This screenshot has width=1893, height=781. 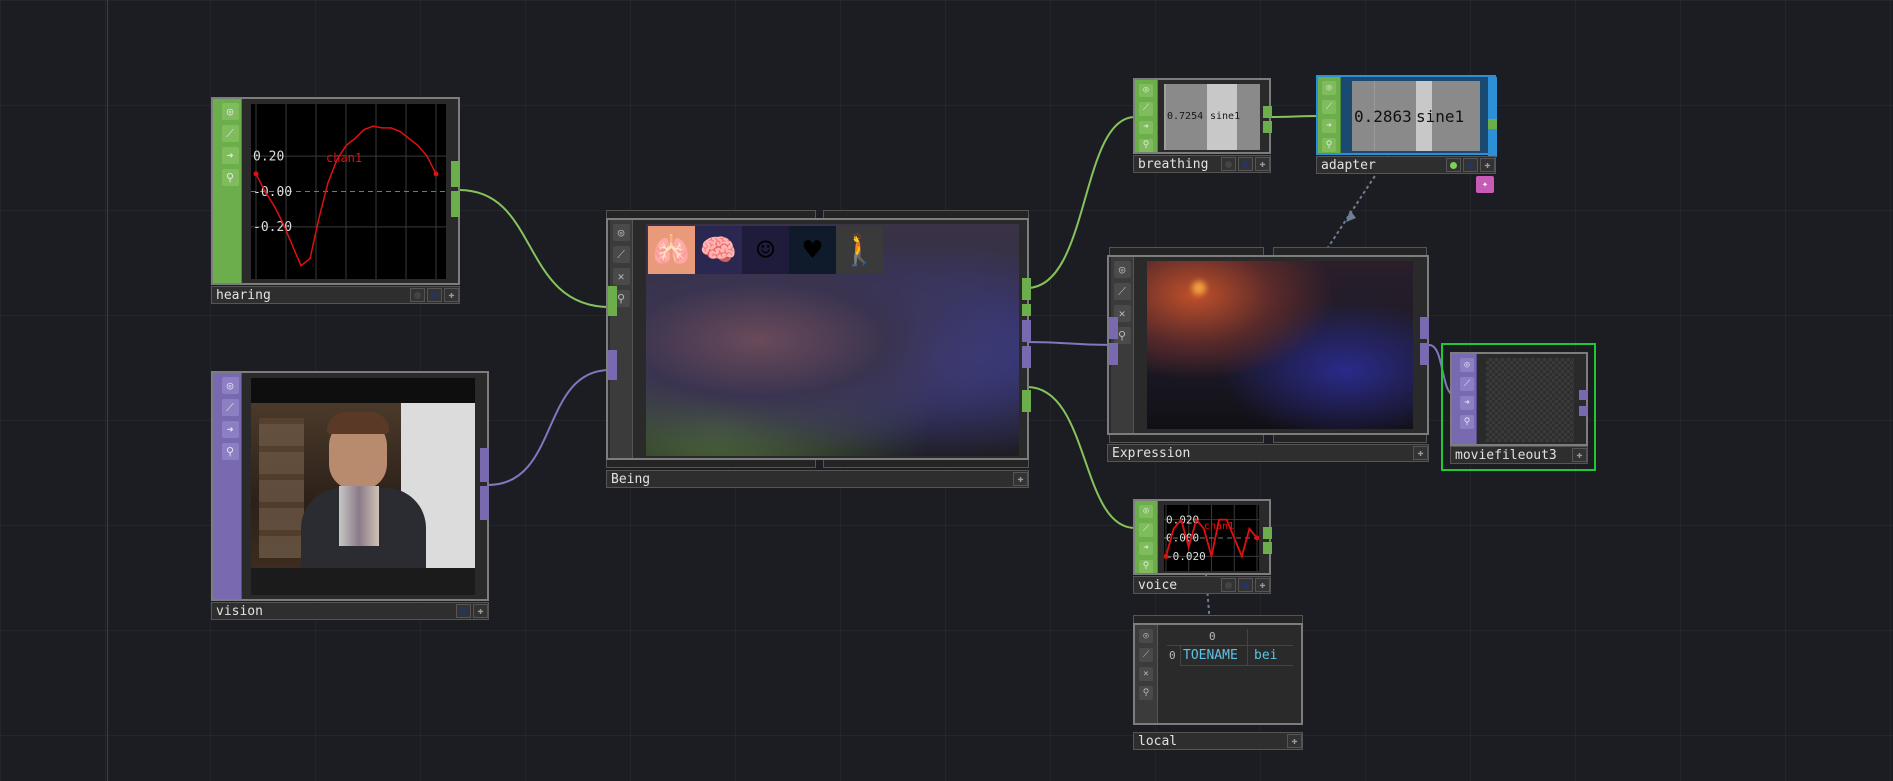 I want to click on expression-preview, so click(x=1280, y=345).